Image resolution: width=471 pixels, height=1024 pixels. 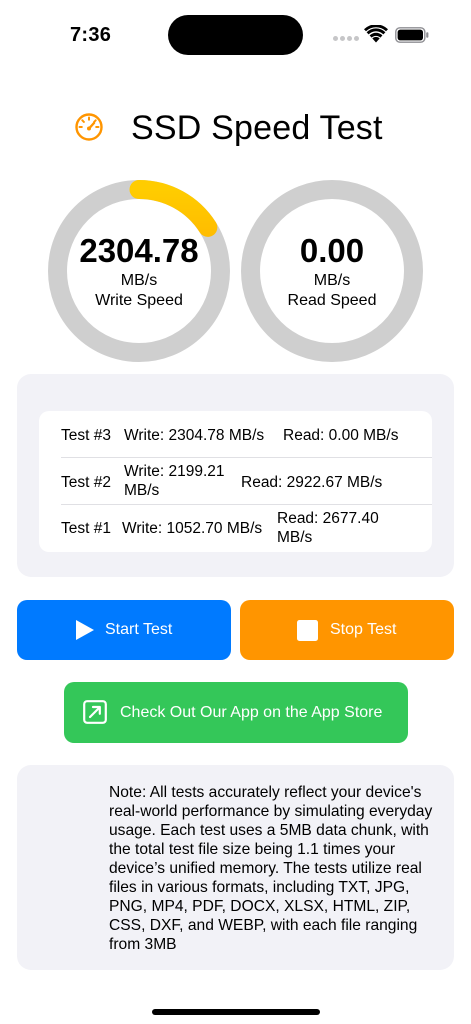 What do you see at coordinates (139, 629) in the screenshot?
I see `start-test-label: Start Test` at bounding box center [139, 629].